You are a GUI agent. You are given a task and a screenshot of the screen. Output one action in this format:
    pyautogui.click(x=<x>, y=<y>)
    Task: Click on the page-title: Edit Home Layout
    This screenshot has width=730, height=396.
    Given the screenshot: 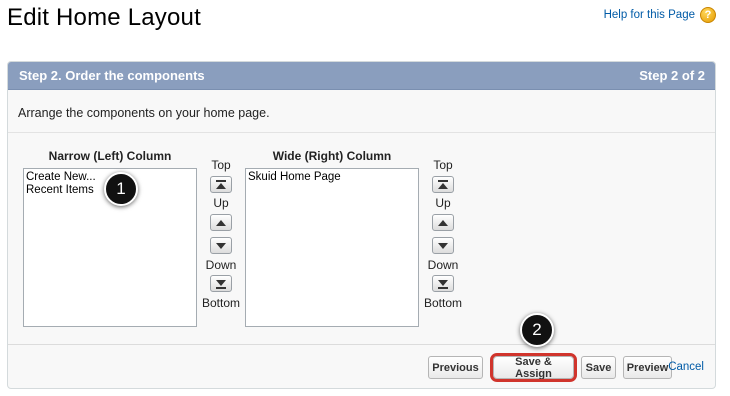 What is the action you would take?
    pyautogui.click(x=104, y=17)
    